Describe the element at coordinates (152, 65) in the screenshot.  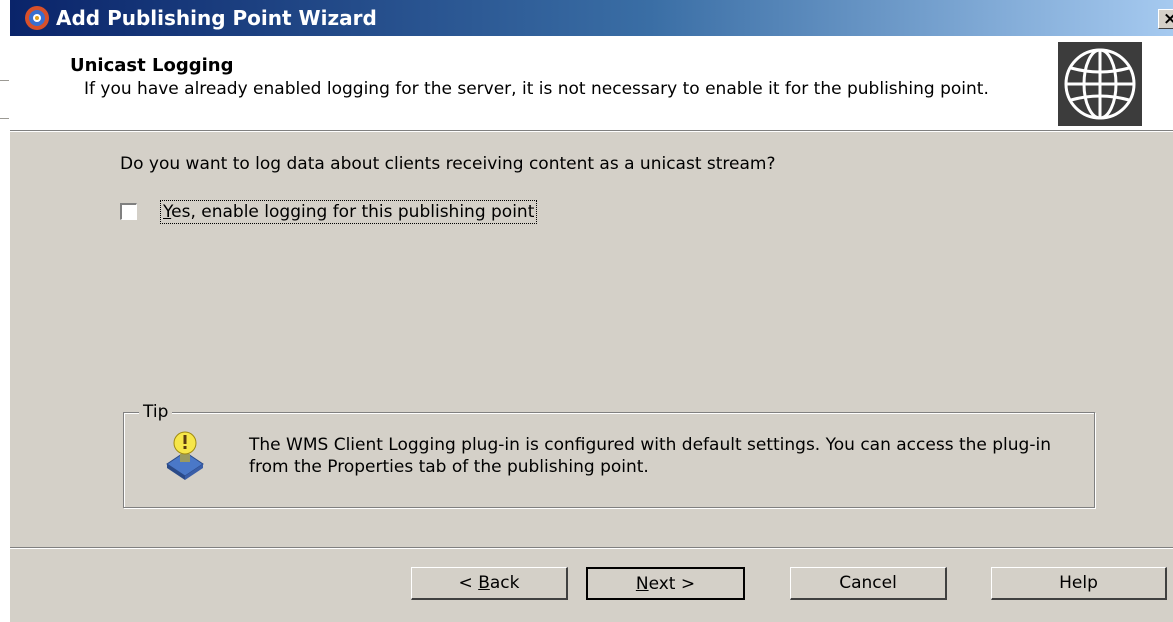
I see `page-title: Unicast Logging` at that location.